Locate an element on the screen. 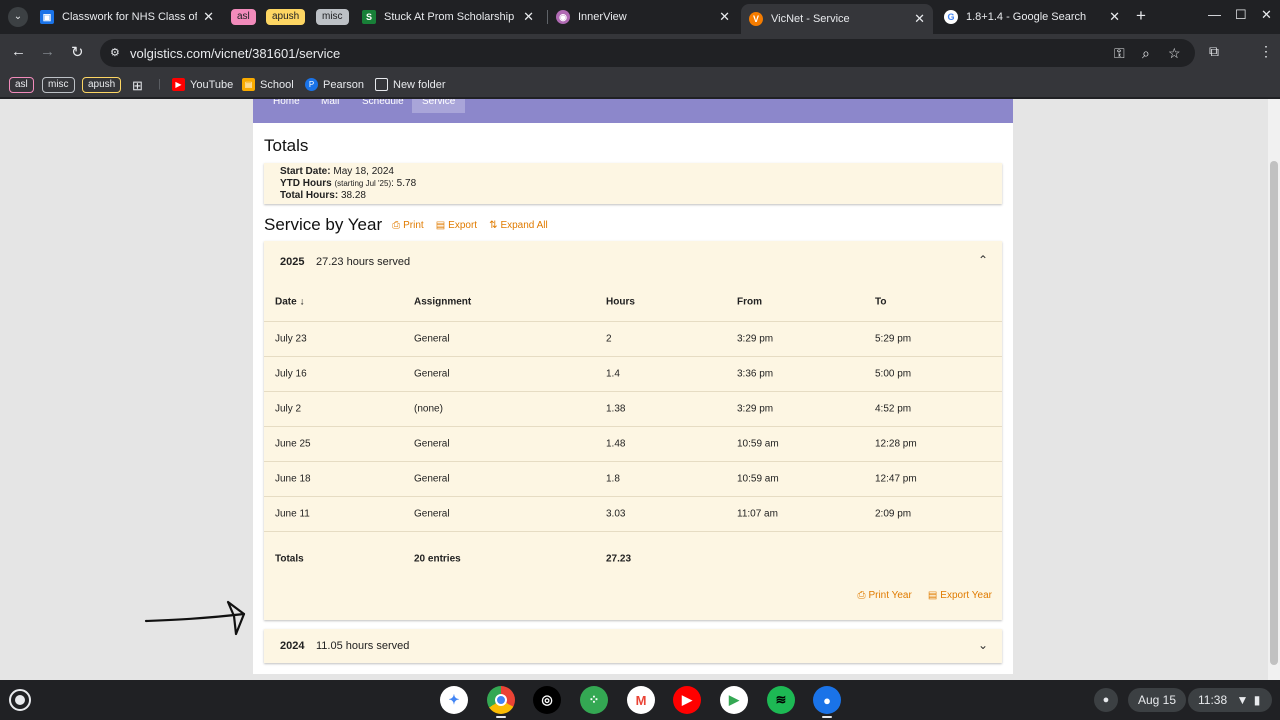 This screenshot has height=720, width=1280. column-assignment: Assignment is located at coordinates (442, 302).